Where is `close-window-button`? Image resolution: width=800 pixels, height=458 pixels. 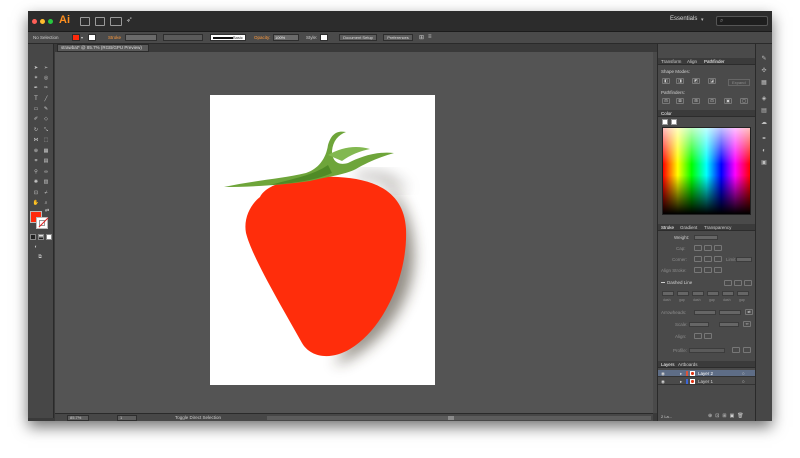
close-window-button is located at coordinates (34, 21).